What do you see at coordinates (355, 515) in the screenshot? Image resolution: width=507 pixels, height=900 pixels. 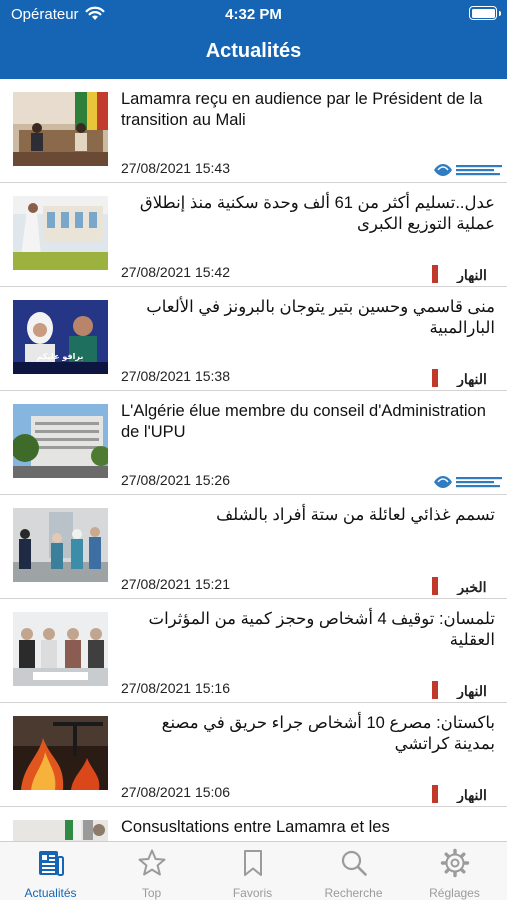 I see `news-title: تسمم غذائي لعائلة من ستة أفراد بالشلف` at bounding box center [355, 515].